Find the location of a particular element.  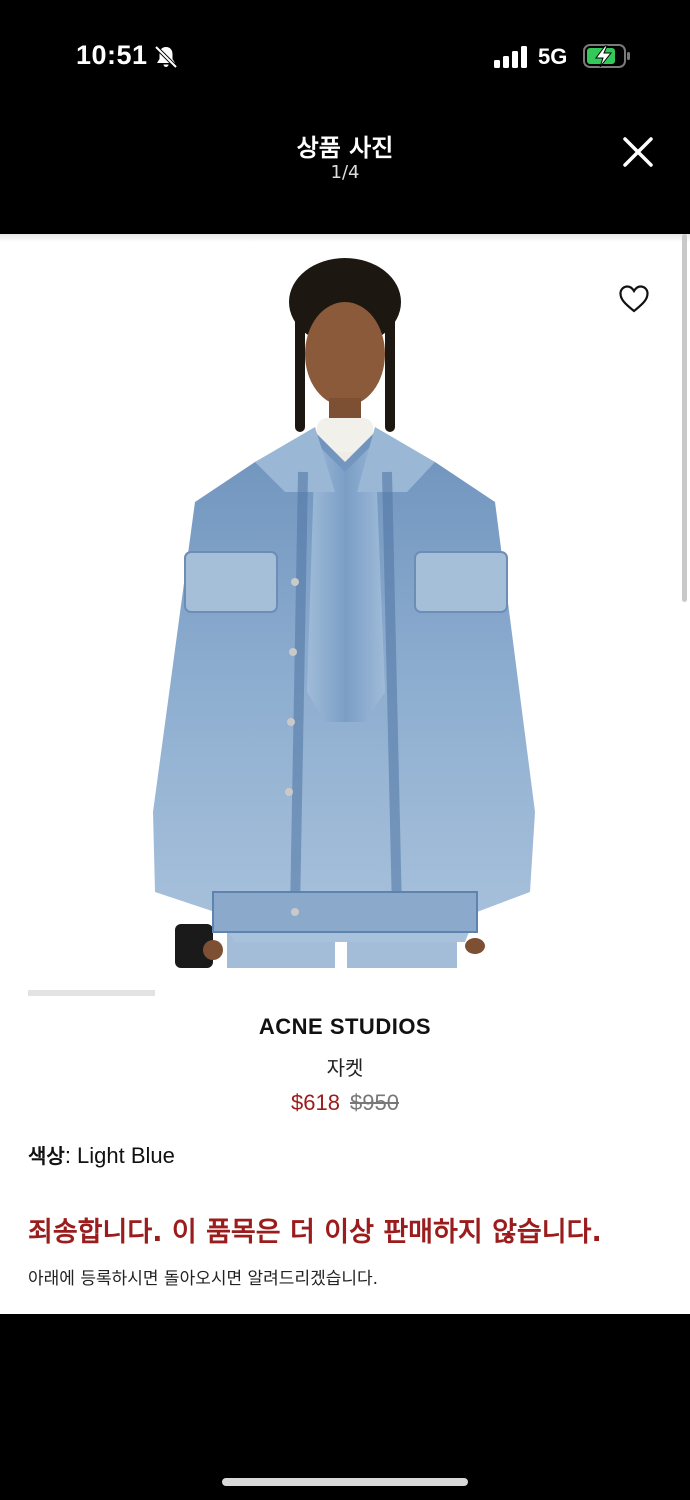

close-icon is located at coordinates (638, 152).